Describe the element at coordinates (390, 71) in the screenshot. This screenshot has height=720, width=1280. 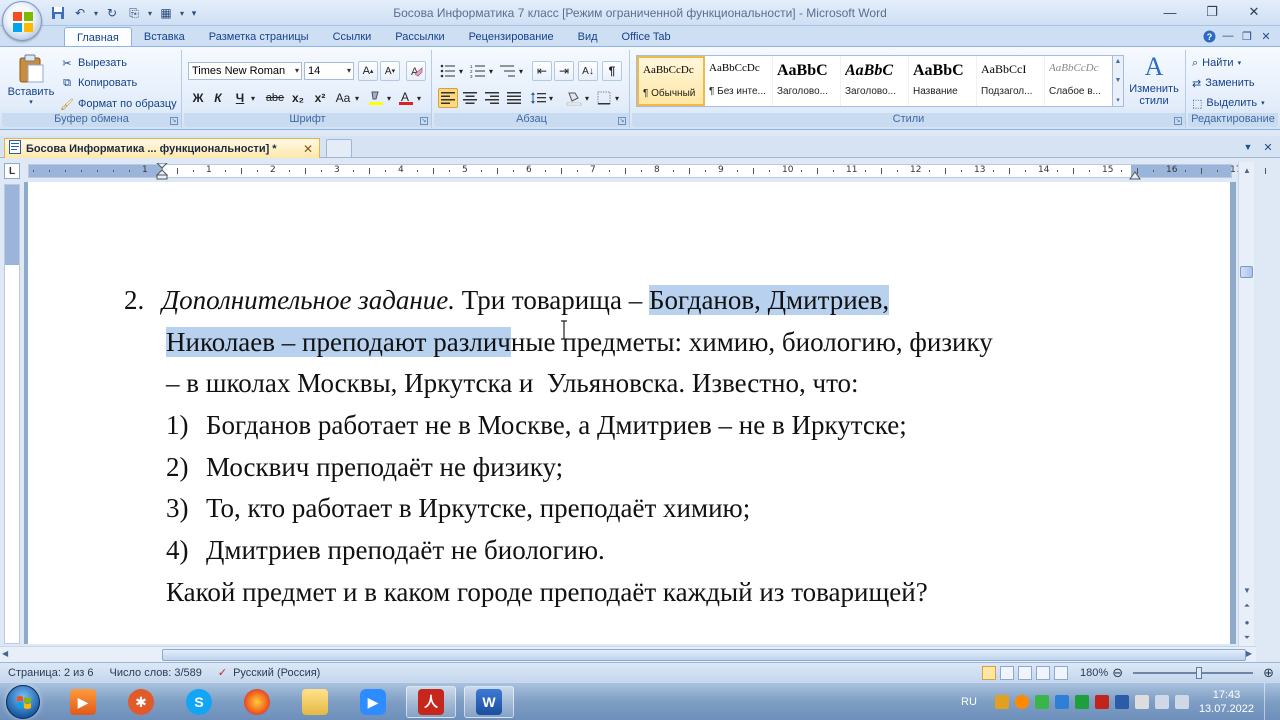
I see `shrink-font-icon: A ▾` at that location.